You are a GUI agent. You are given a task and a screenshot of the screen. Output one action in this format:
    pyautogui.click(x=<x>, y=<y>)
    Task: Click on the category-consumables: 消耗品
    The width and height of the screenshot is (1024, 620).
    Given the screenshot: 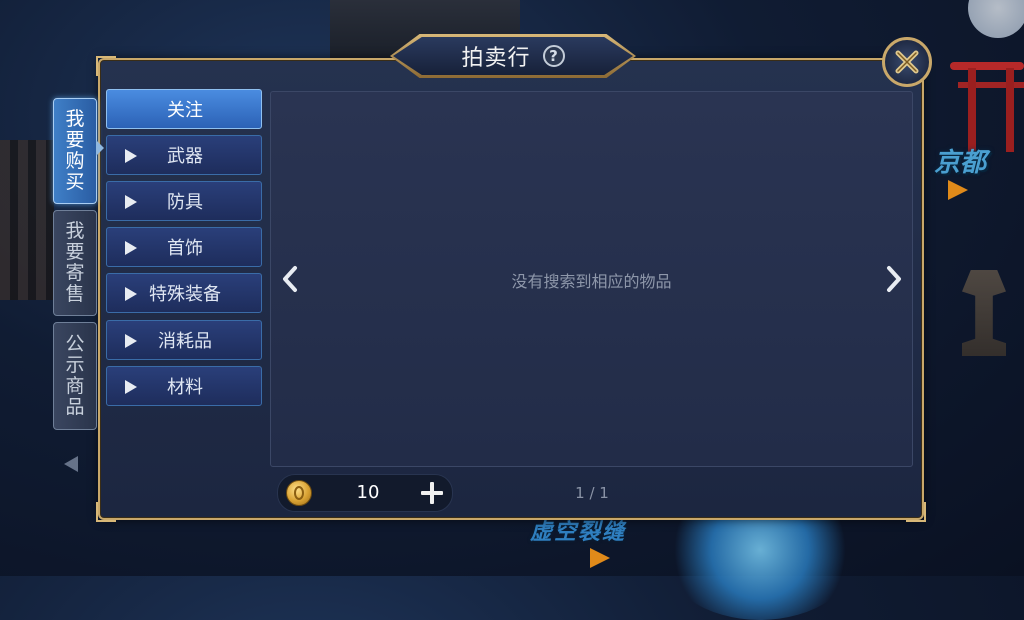 What is the action you would take?
    pyautogui.click(x=184, y=340)
    